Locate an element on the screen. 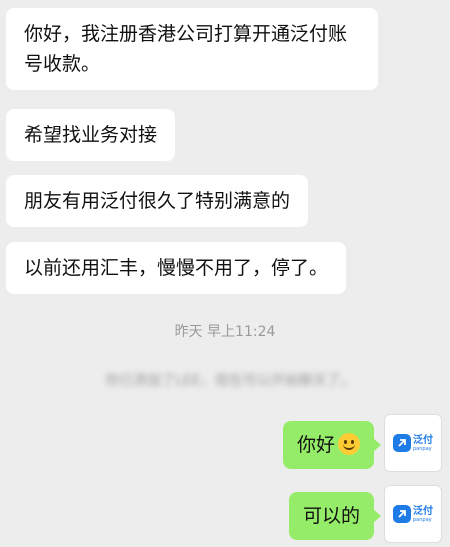 Image resolution: width=450 pixels, height=547 pixels. incoming-message-1: 你好，我注册香港公司打算开通泛付账号收款。 is located at coordinates (192, 49).